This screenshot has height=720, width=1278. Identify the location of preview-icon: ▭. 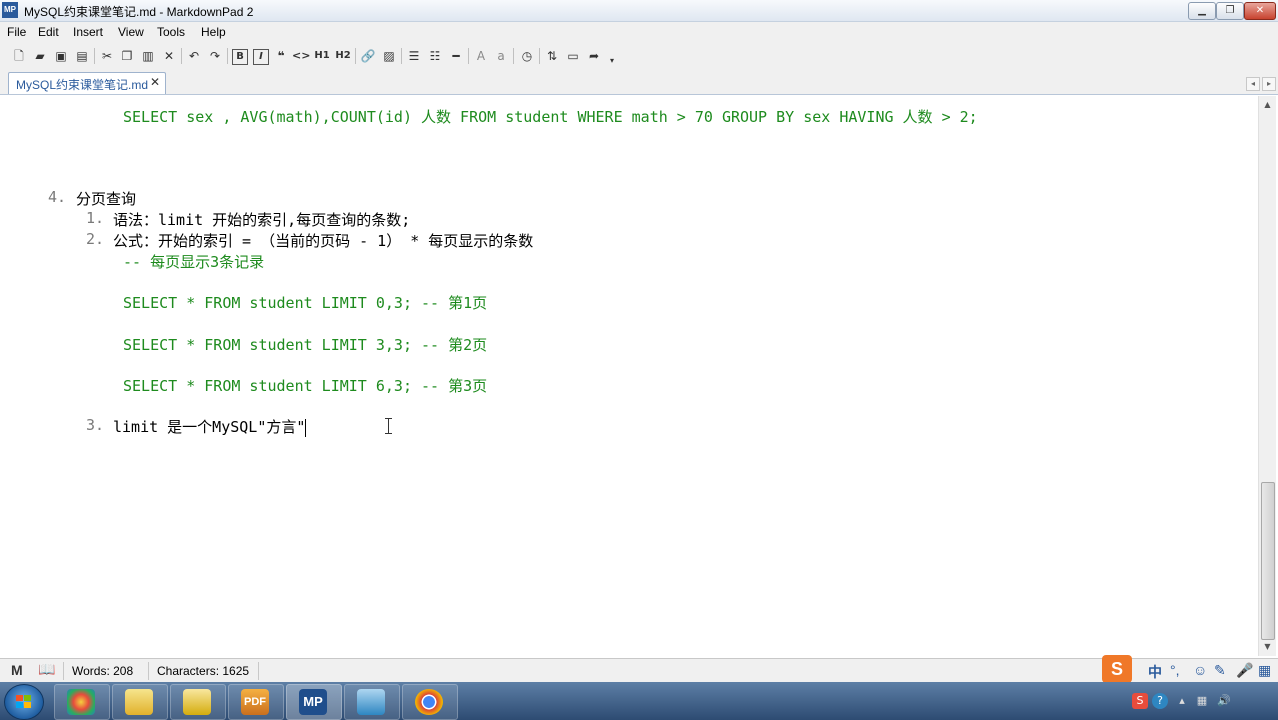
(573, 56).